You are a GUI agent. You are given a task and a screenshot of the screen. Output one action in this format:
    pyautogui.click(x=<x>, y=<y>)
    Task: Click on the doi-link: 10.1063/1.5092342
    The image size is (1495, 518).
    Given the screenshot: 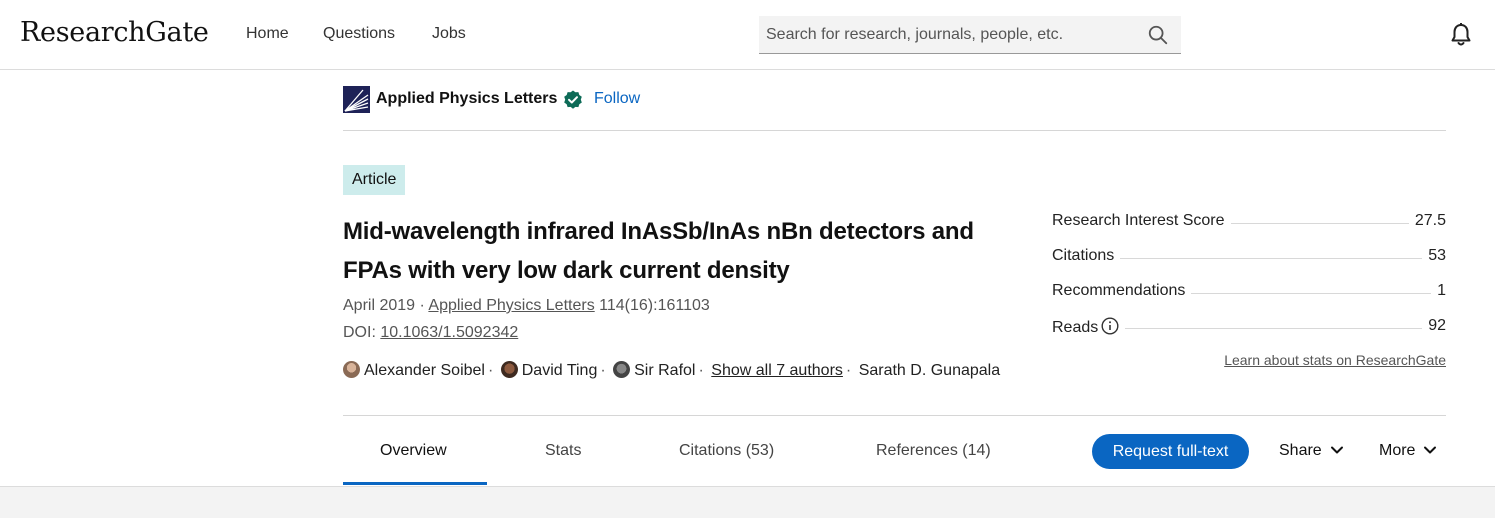 What is the action you would take?
    pyautogui.click(x=449, y=332)
    